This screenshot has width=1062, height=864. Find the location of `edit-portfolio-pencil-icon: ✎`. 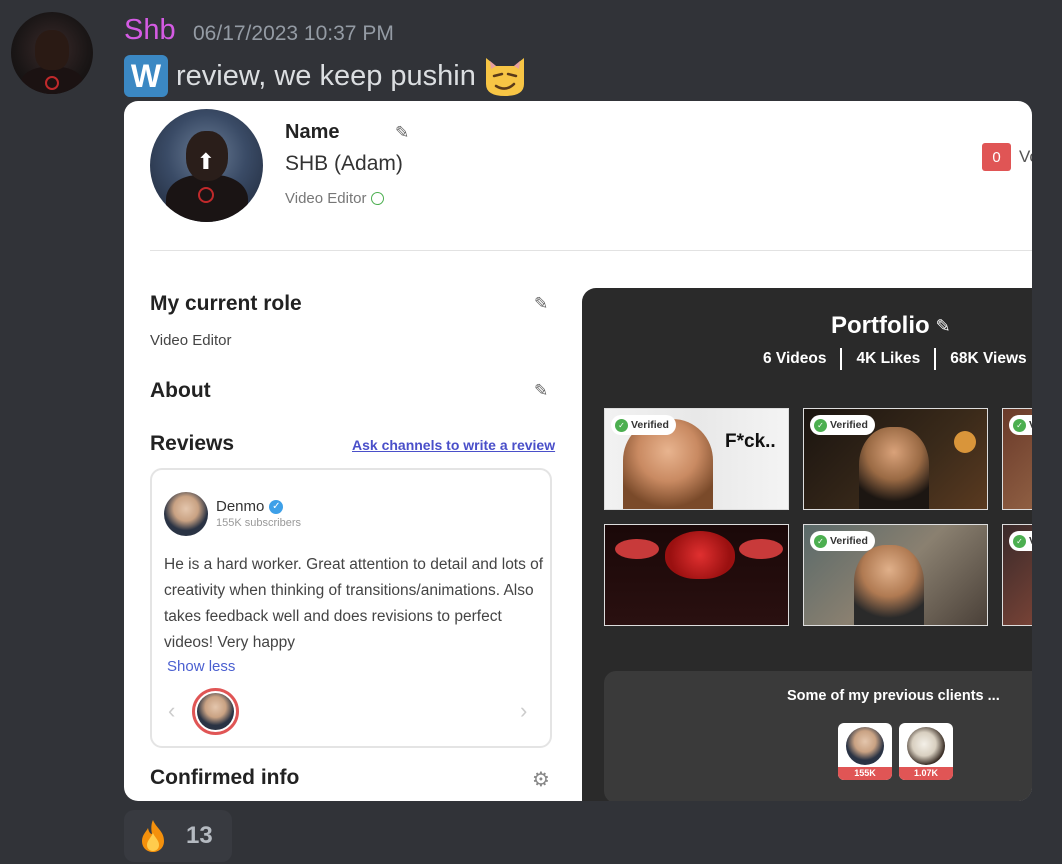

edit-portfolio-pencil-icon: ✎ is located at coordinates (943, 326).